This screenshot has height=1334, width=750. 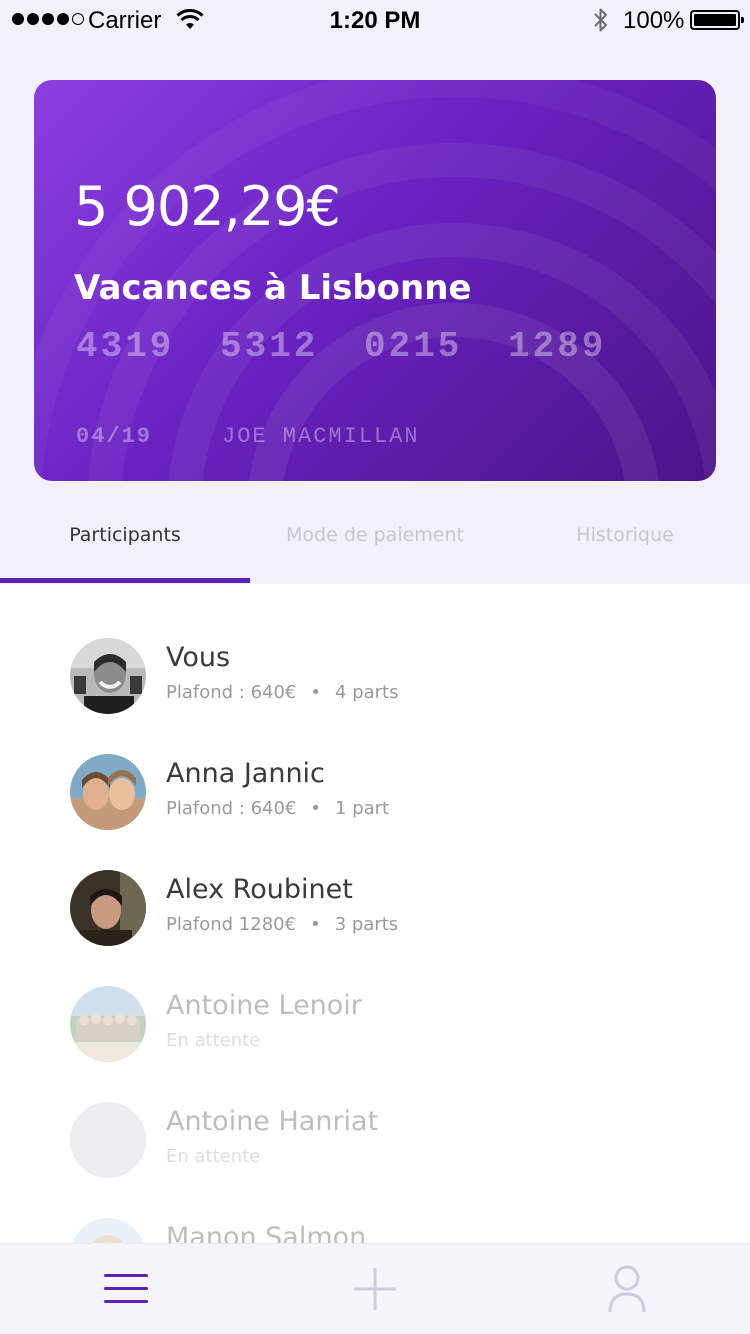 What do you see at coordinates (600, 20) in the screenshot?
I see `bluetooth-icon` at bounding box center [600, 20].